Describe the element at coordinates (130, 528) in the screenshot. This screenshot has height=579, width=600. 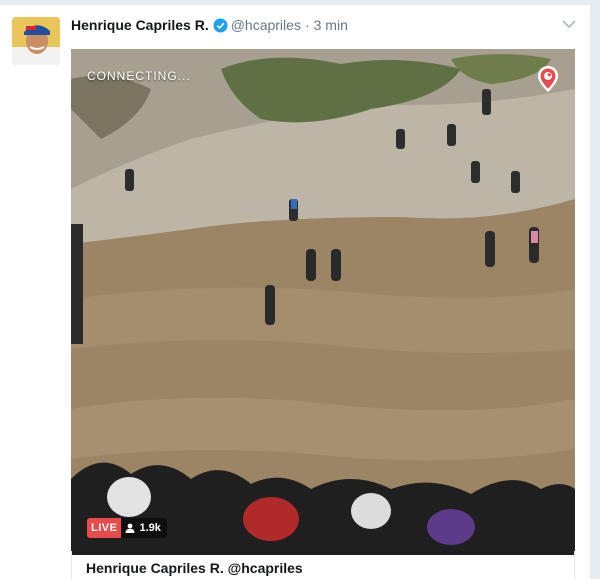
I see `person-icon` at that location.